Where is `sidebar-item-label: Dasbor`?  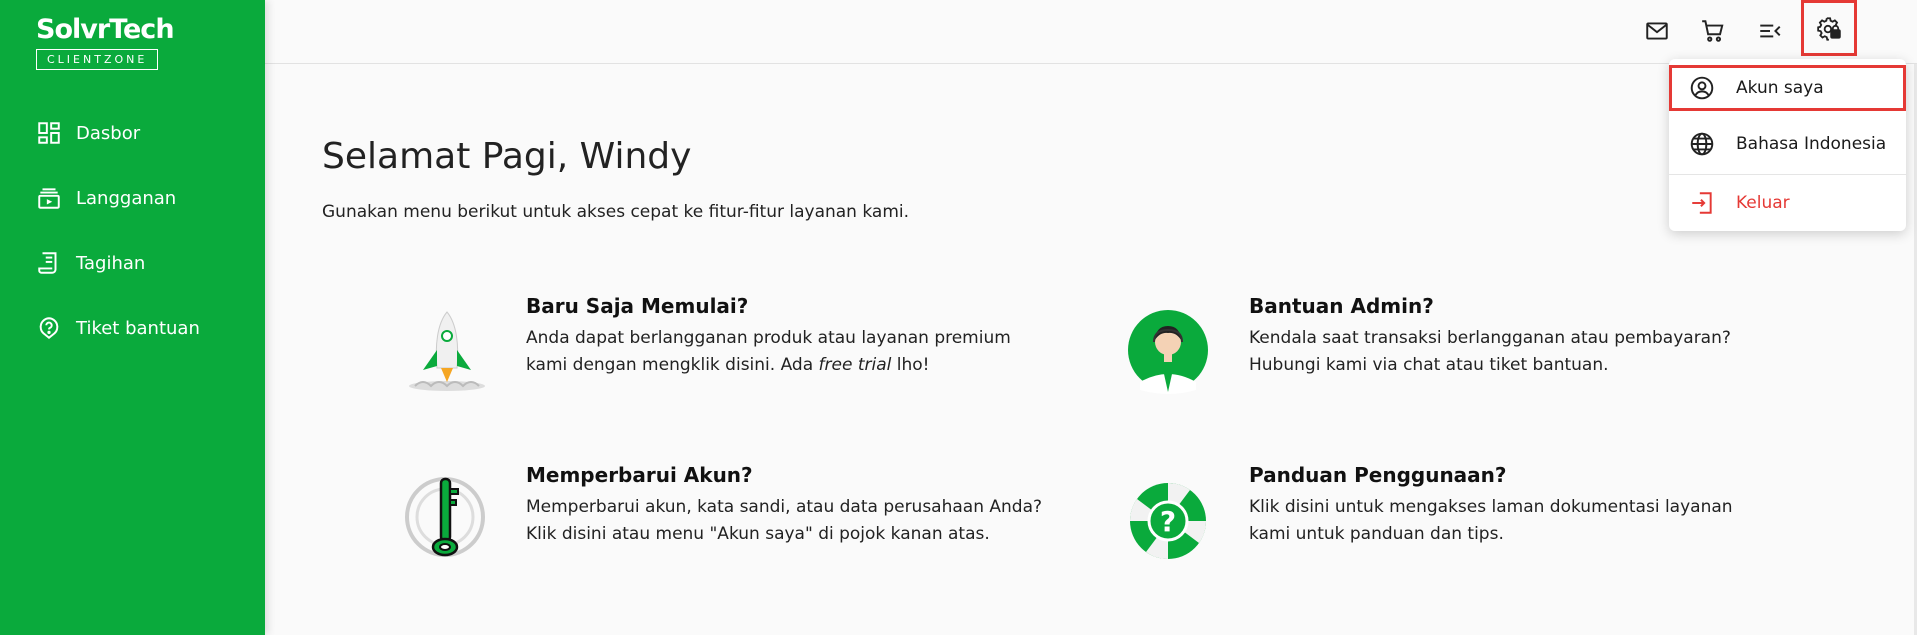 sidebar-item-label: Dasbor is located at coordinates (108, 133).